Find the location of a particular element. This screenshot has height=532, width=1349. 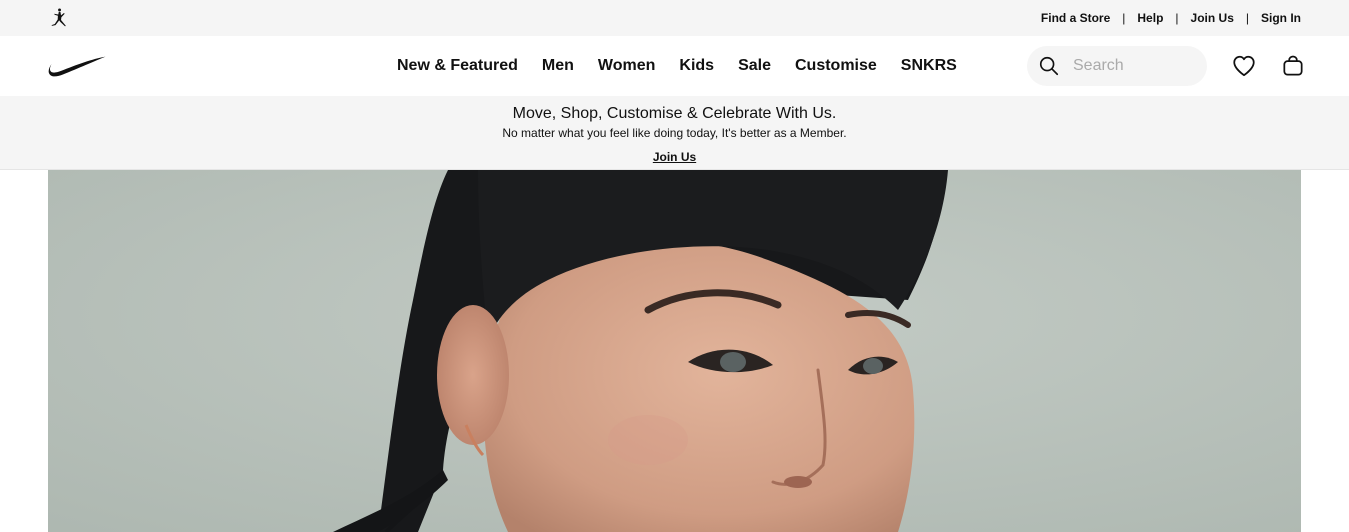

help-link: Help is located at coordinates (1150, 18).